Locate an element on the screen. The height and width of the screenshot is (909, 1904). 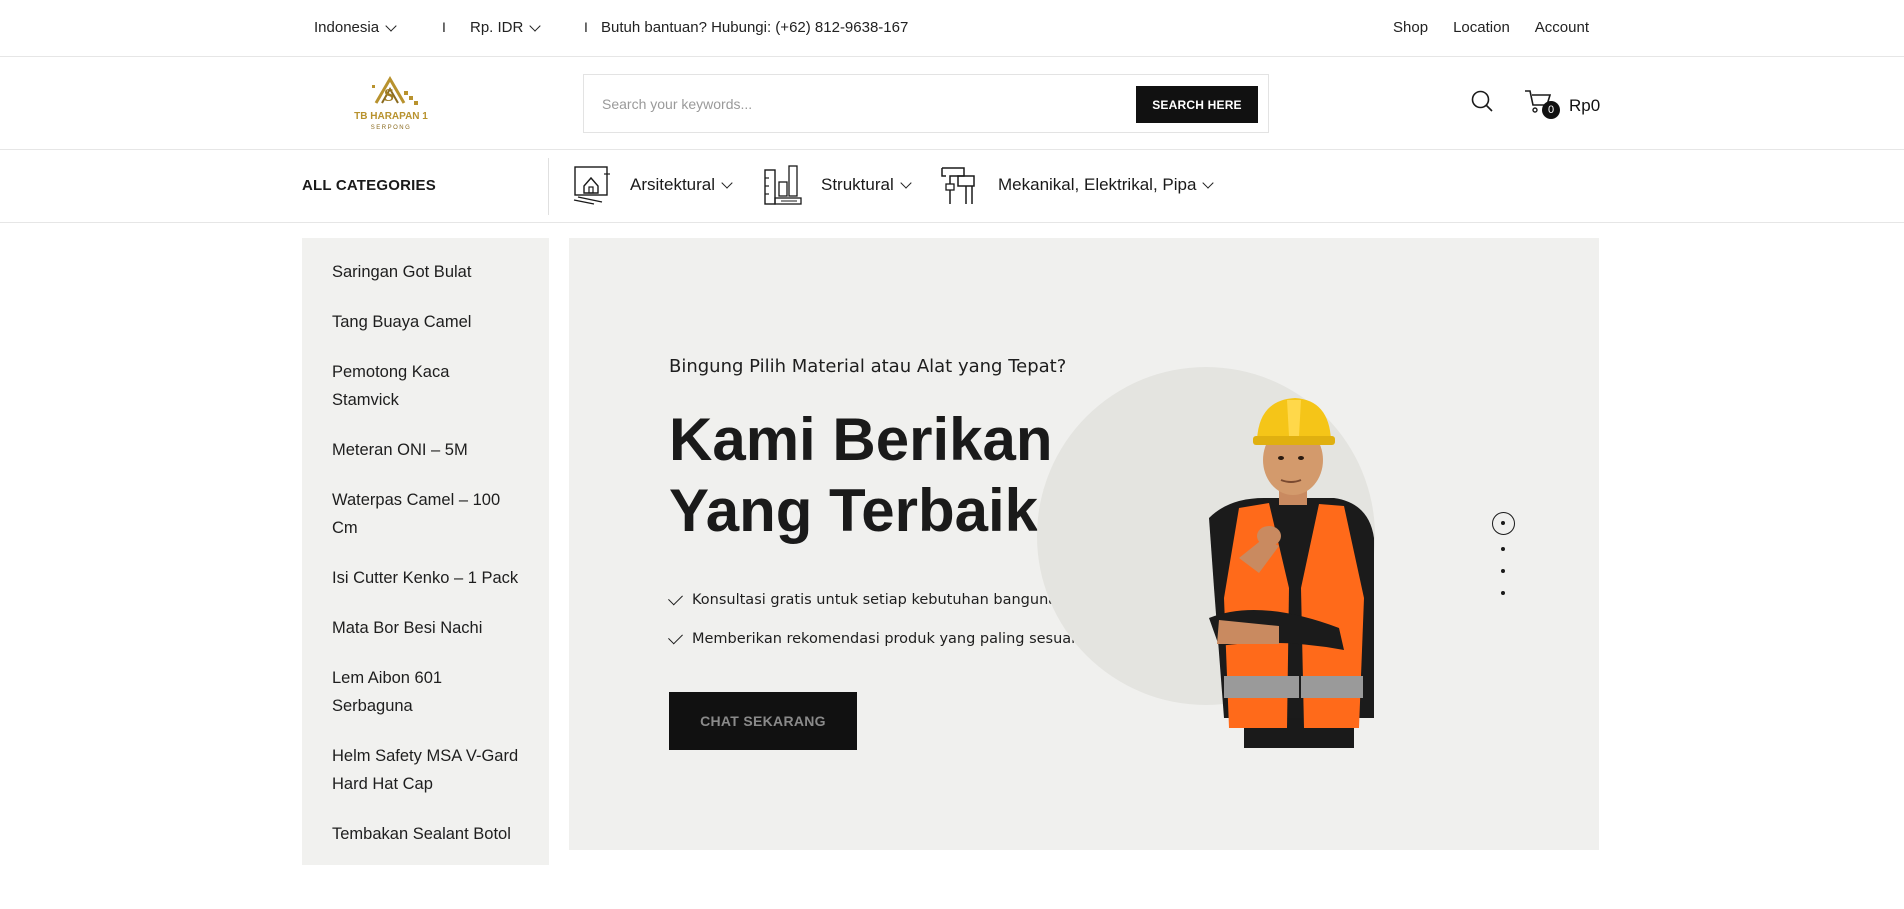
logo: S TB HARAPAN 1 SERPONG is located at coordinates (391, 104).